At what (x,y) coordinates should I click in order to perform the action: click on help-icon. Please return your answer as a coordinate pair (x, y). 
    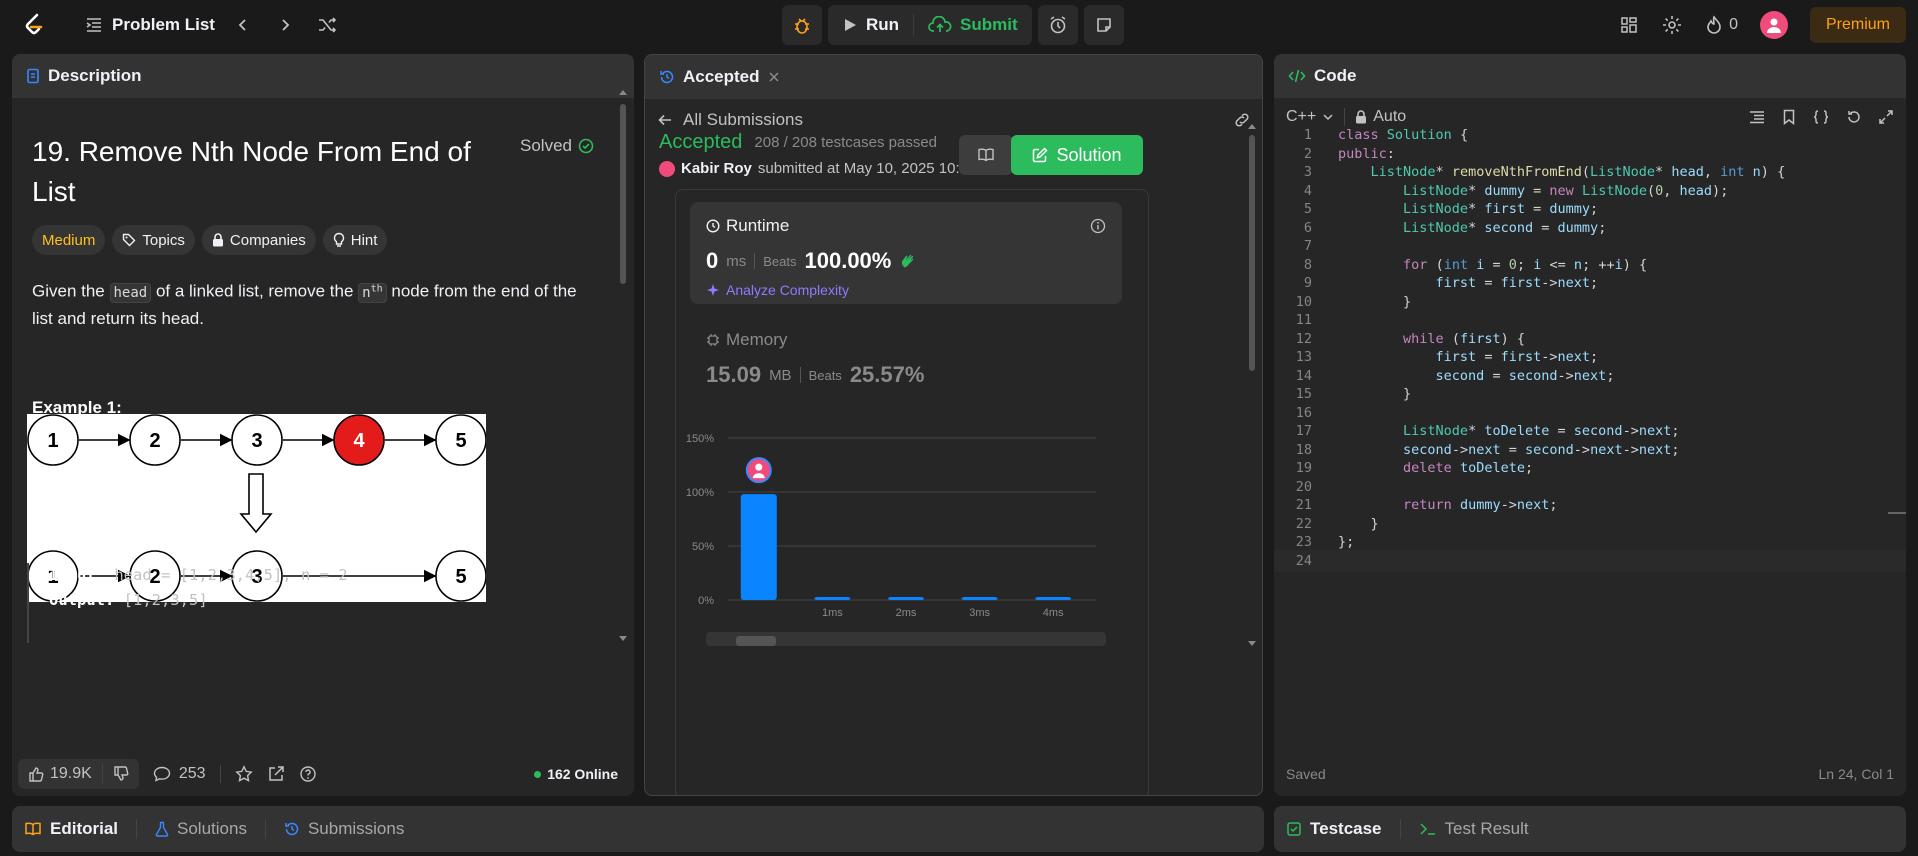
    Looking at the image, I should click on (308, 774).